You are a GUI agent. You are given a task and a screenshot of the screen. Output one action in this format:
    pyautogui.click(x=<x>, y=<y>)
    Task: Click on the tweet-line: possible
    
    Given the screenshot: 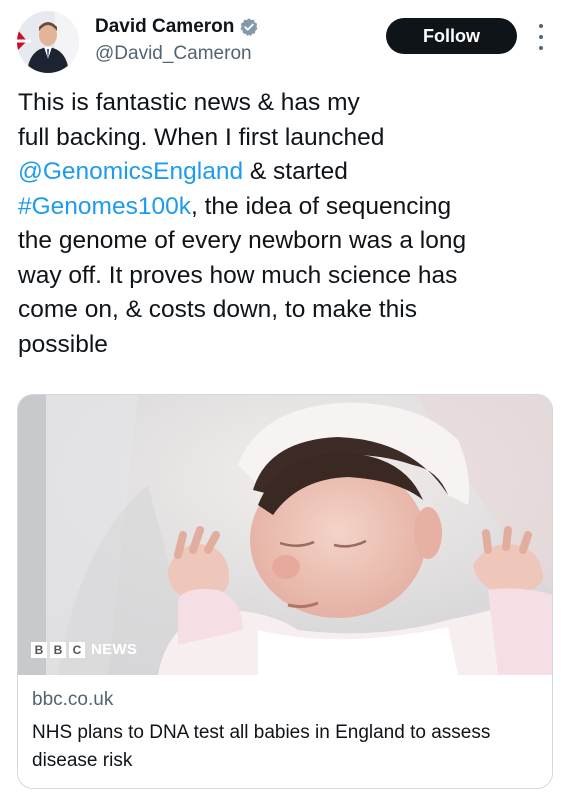 What is the action you would take?
    pyautogui.click(x=63, y=344)
    